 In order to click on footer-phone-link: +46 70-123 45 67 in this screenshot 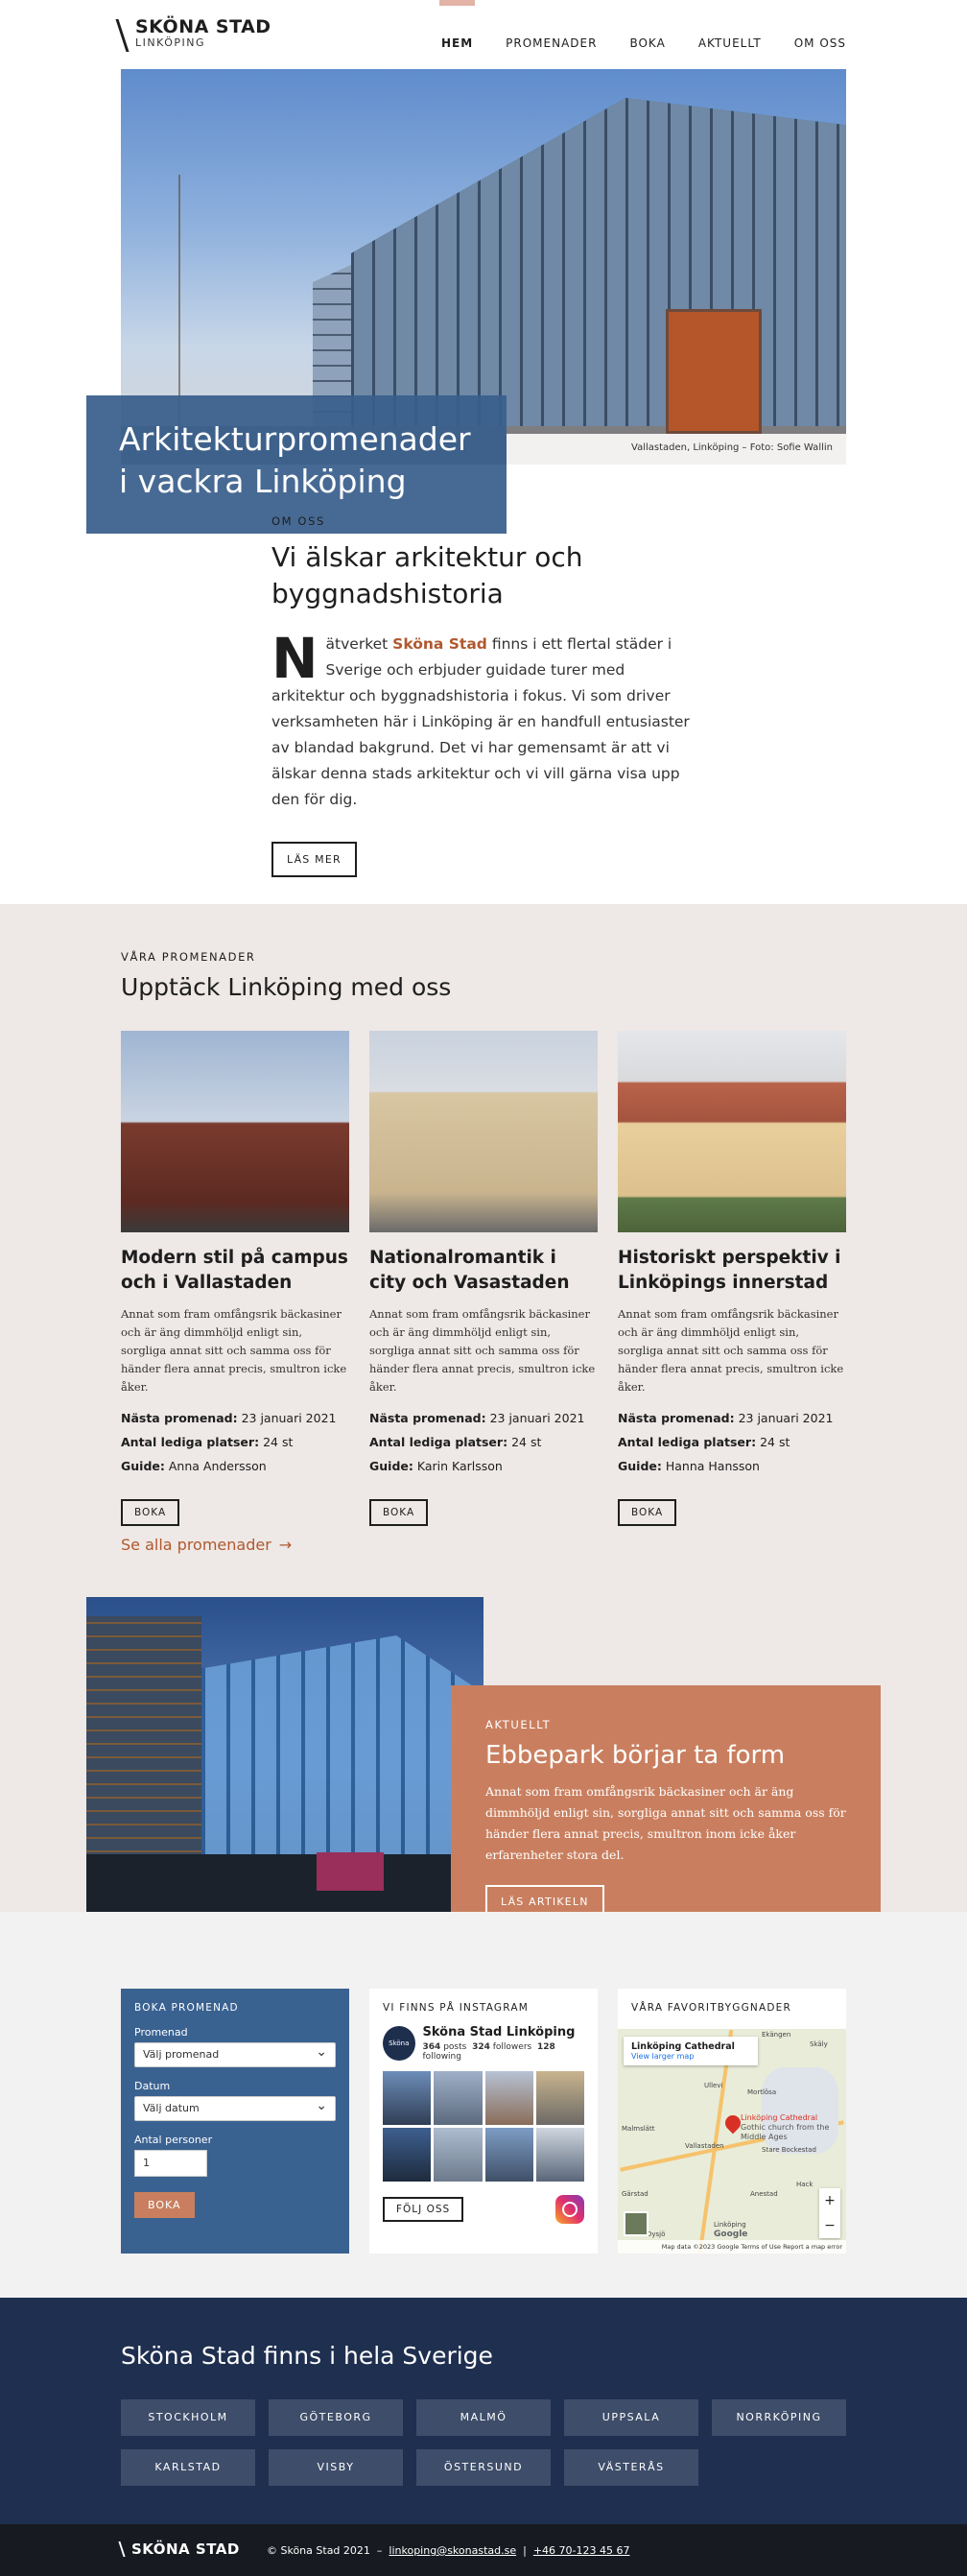, I will do `click(581, 2550)`.